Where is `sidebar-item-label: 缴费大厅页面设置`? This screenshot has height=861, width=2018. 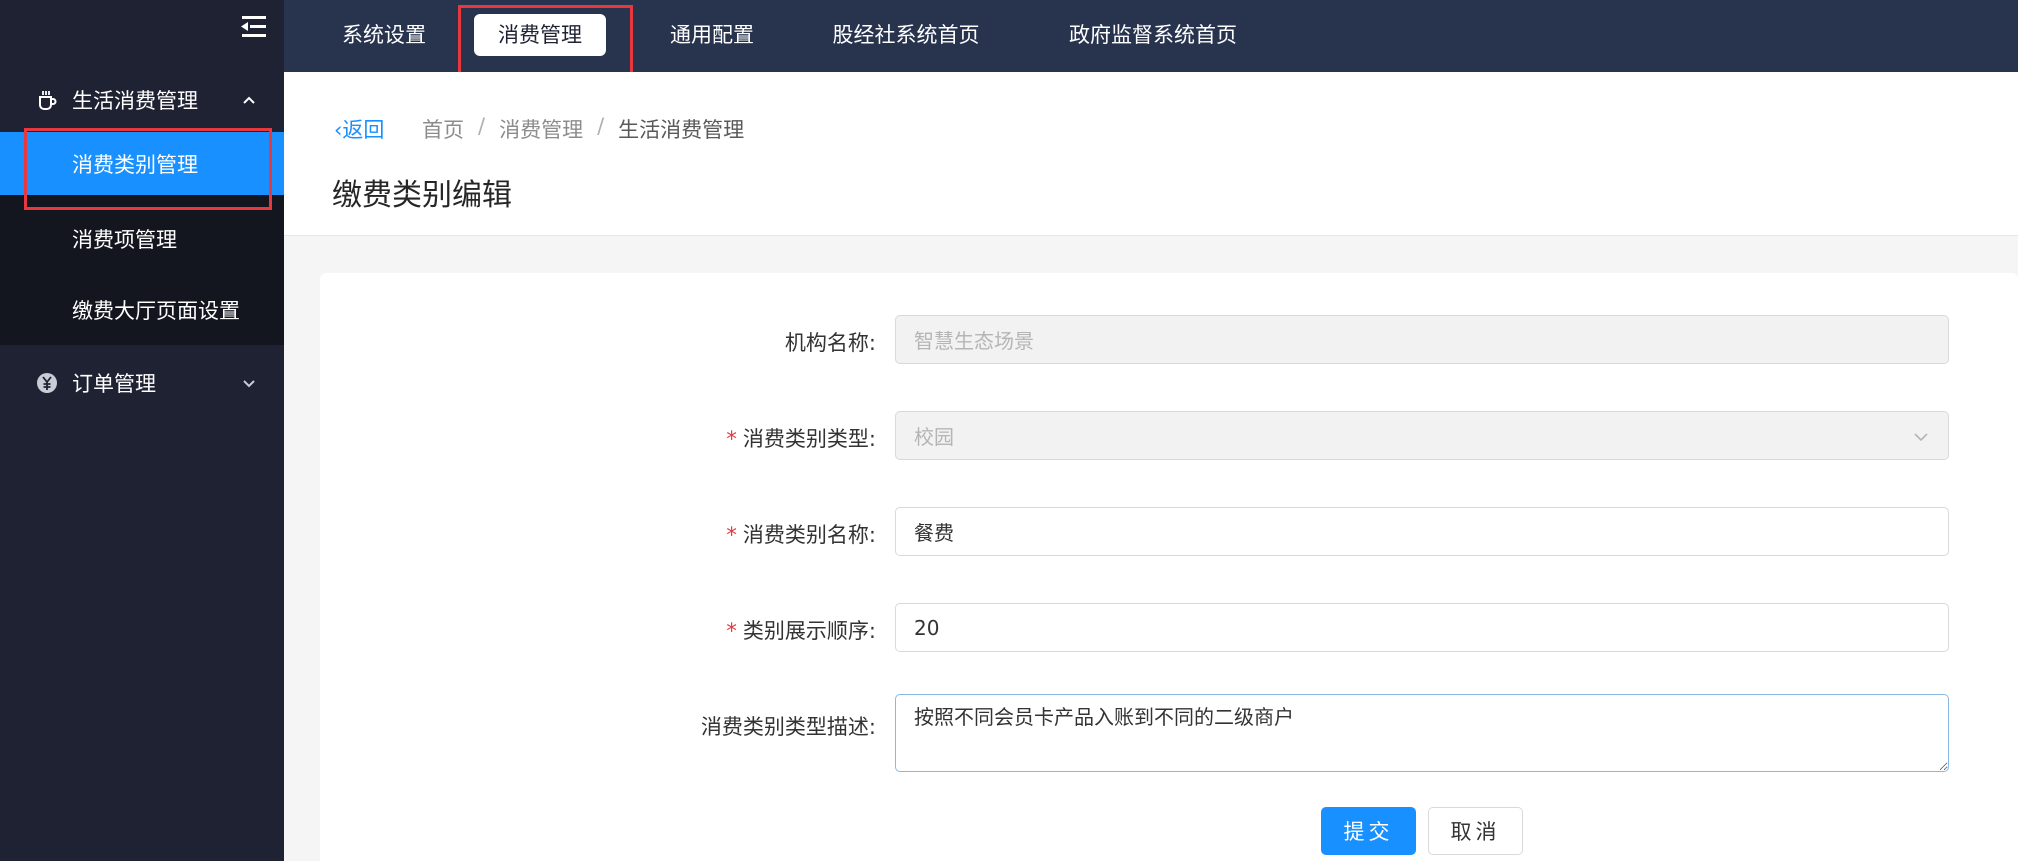
sidebar-item-label: 缴费大厅页面设置 is located at coordinates (156, 310).